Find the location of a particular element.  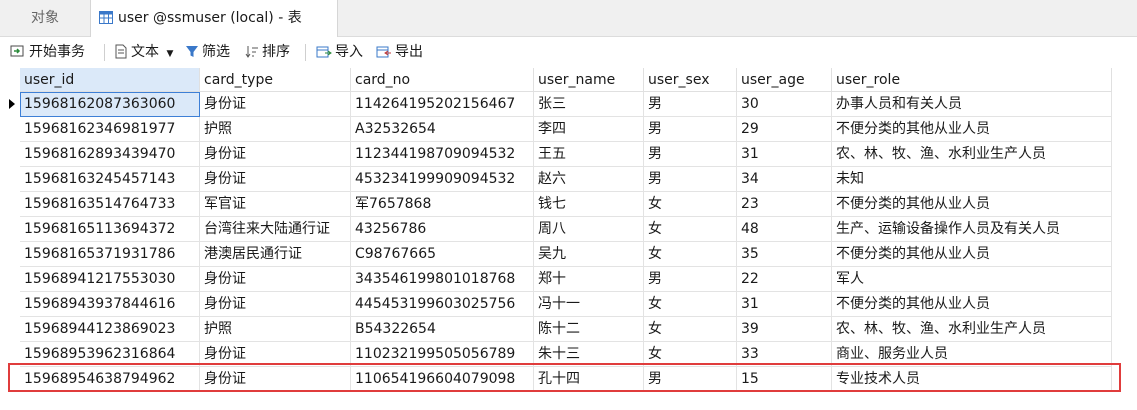

cell-user-role: 军人 is located at coordinates (972, 279).